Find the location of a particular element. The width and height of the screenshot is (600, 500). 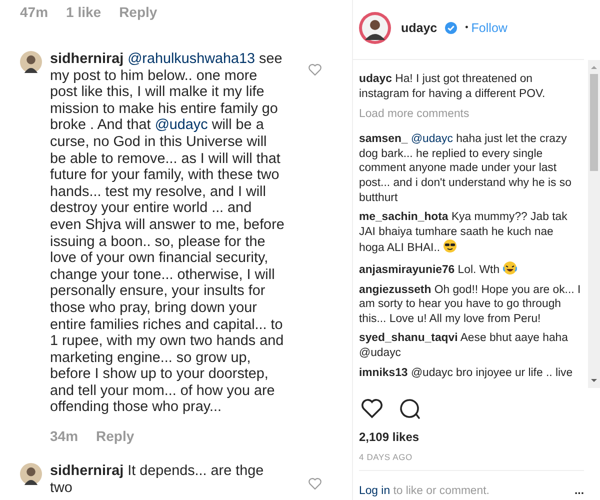

comment-text: sidherniraj It depends... are thge two is located at coordinates (157, 479).